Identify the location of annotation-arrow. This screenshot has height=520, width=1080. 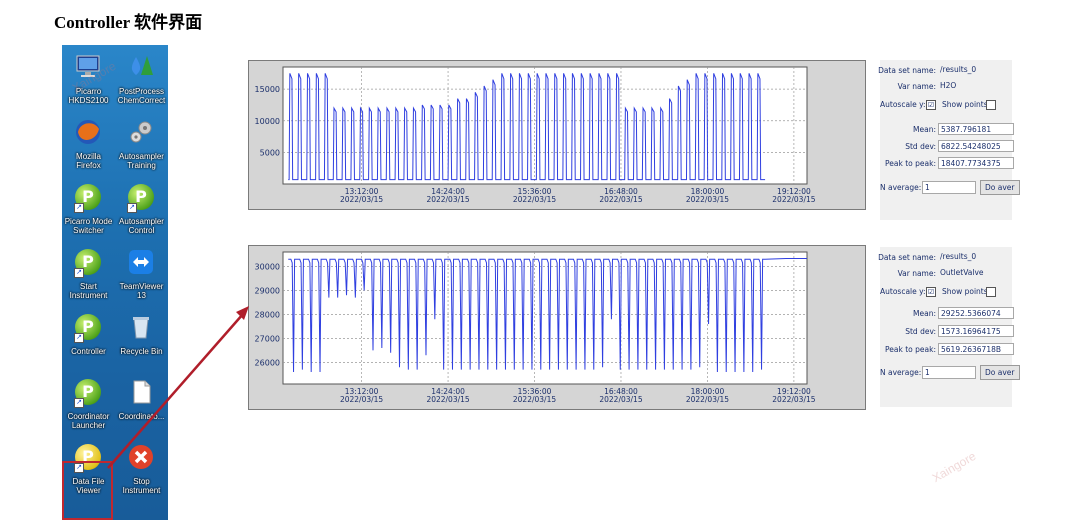
(178, 387).